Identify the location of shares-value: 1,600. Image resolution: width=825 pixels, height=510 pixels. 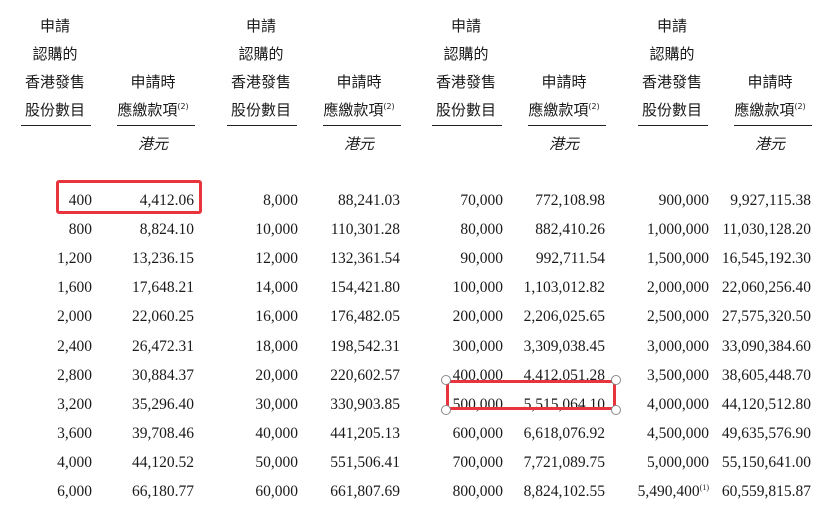
(74, 288).